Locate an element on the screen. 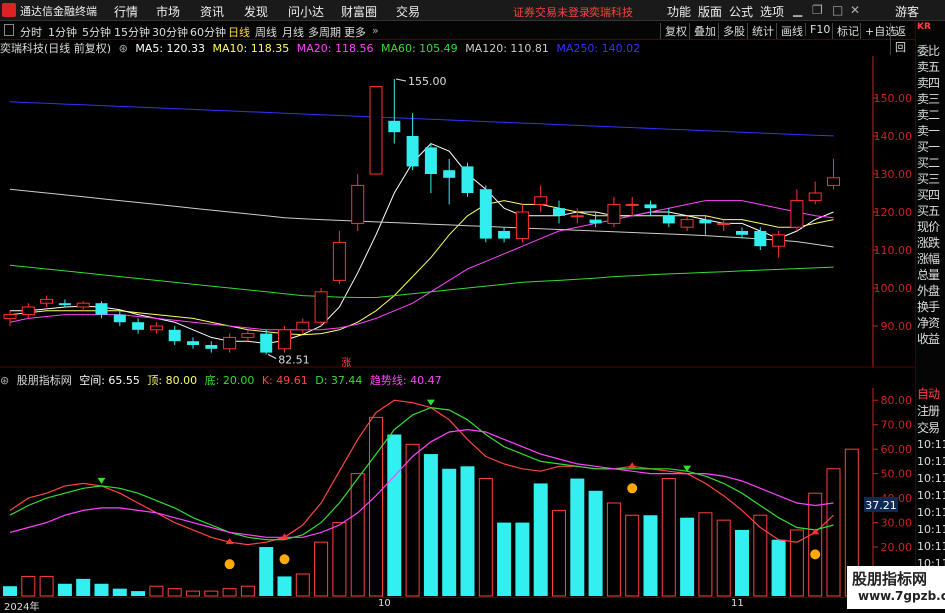  price-tick-label: 110.00 is located at coordinates (893, 250).